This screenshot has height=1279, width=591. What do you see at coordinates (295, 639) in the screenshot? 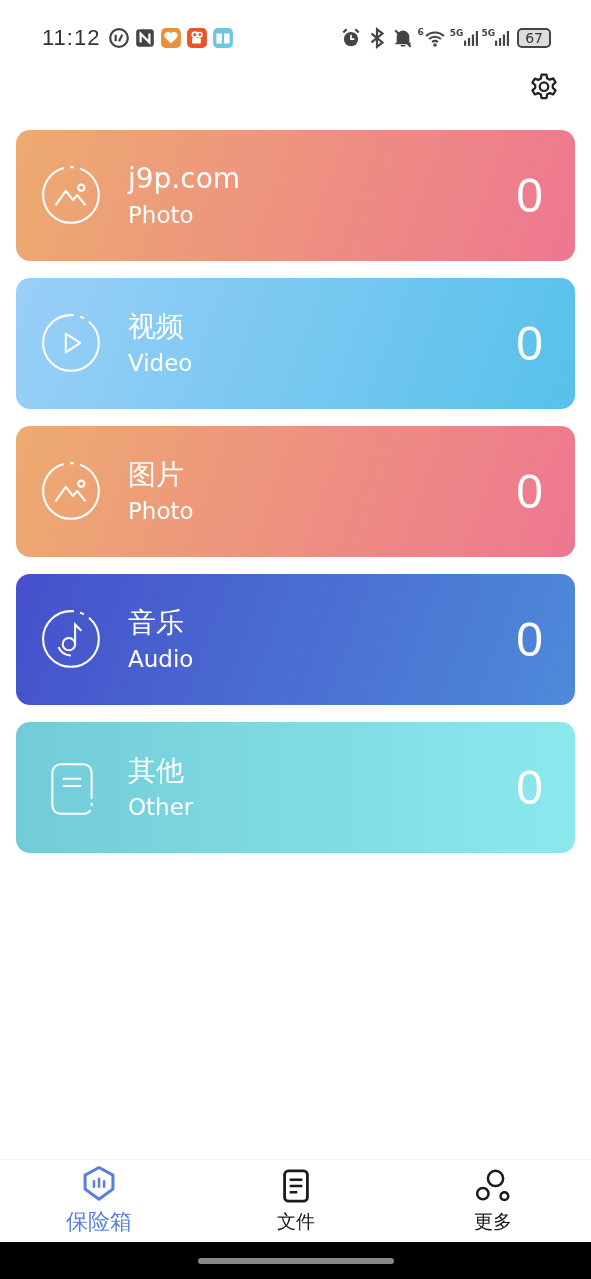
I see `category-card: 音乐 Audio 0` at bounding box center [295, 639].